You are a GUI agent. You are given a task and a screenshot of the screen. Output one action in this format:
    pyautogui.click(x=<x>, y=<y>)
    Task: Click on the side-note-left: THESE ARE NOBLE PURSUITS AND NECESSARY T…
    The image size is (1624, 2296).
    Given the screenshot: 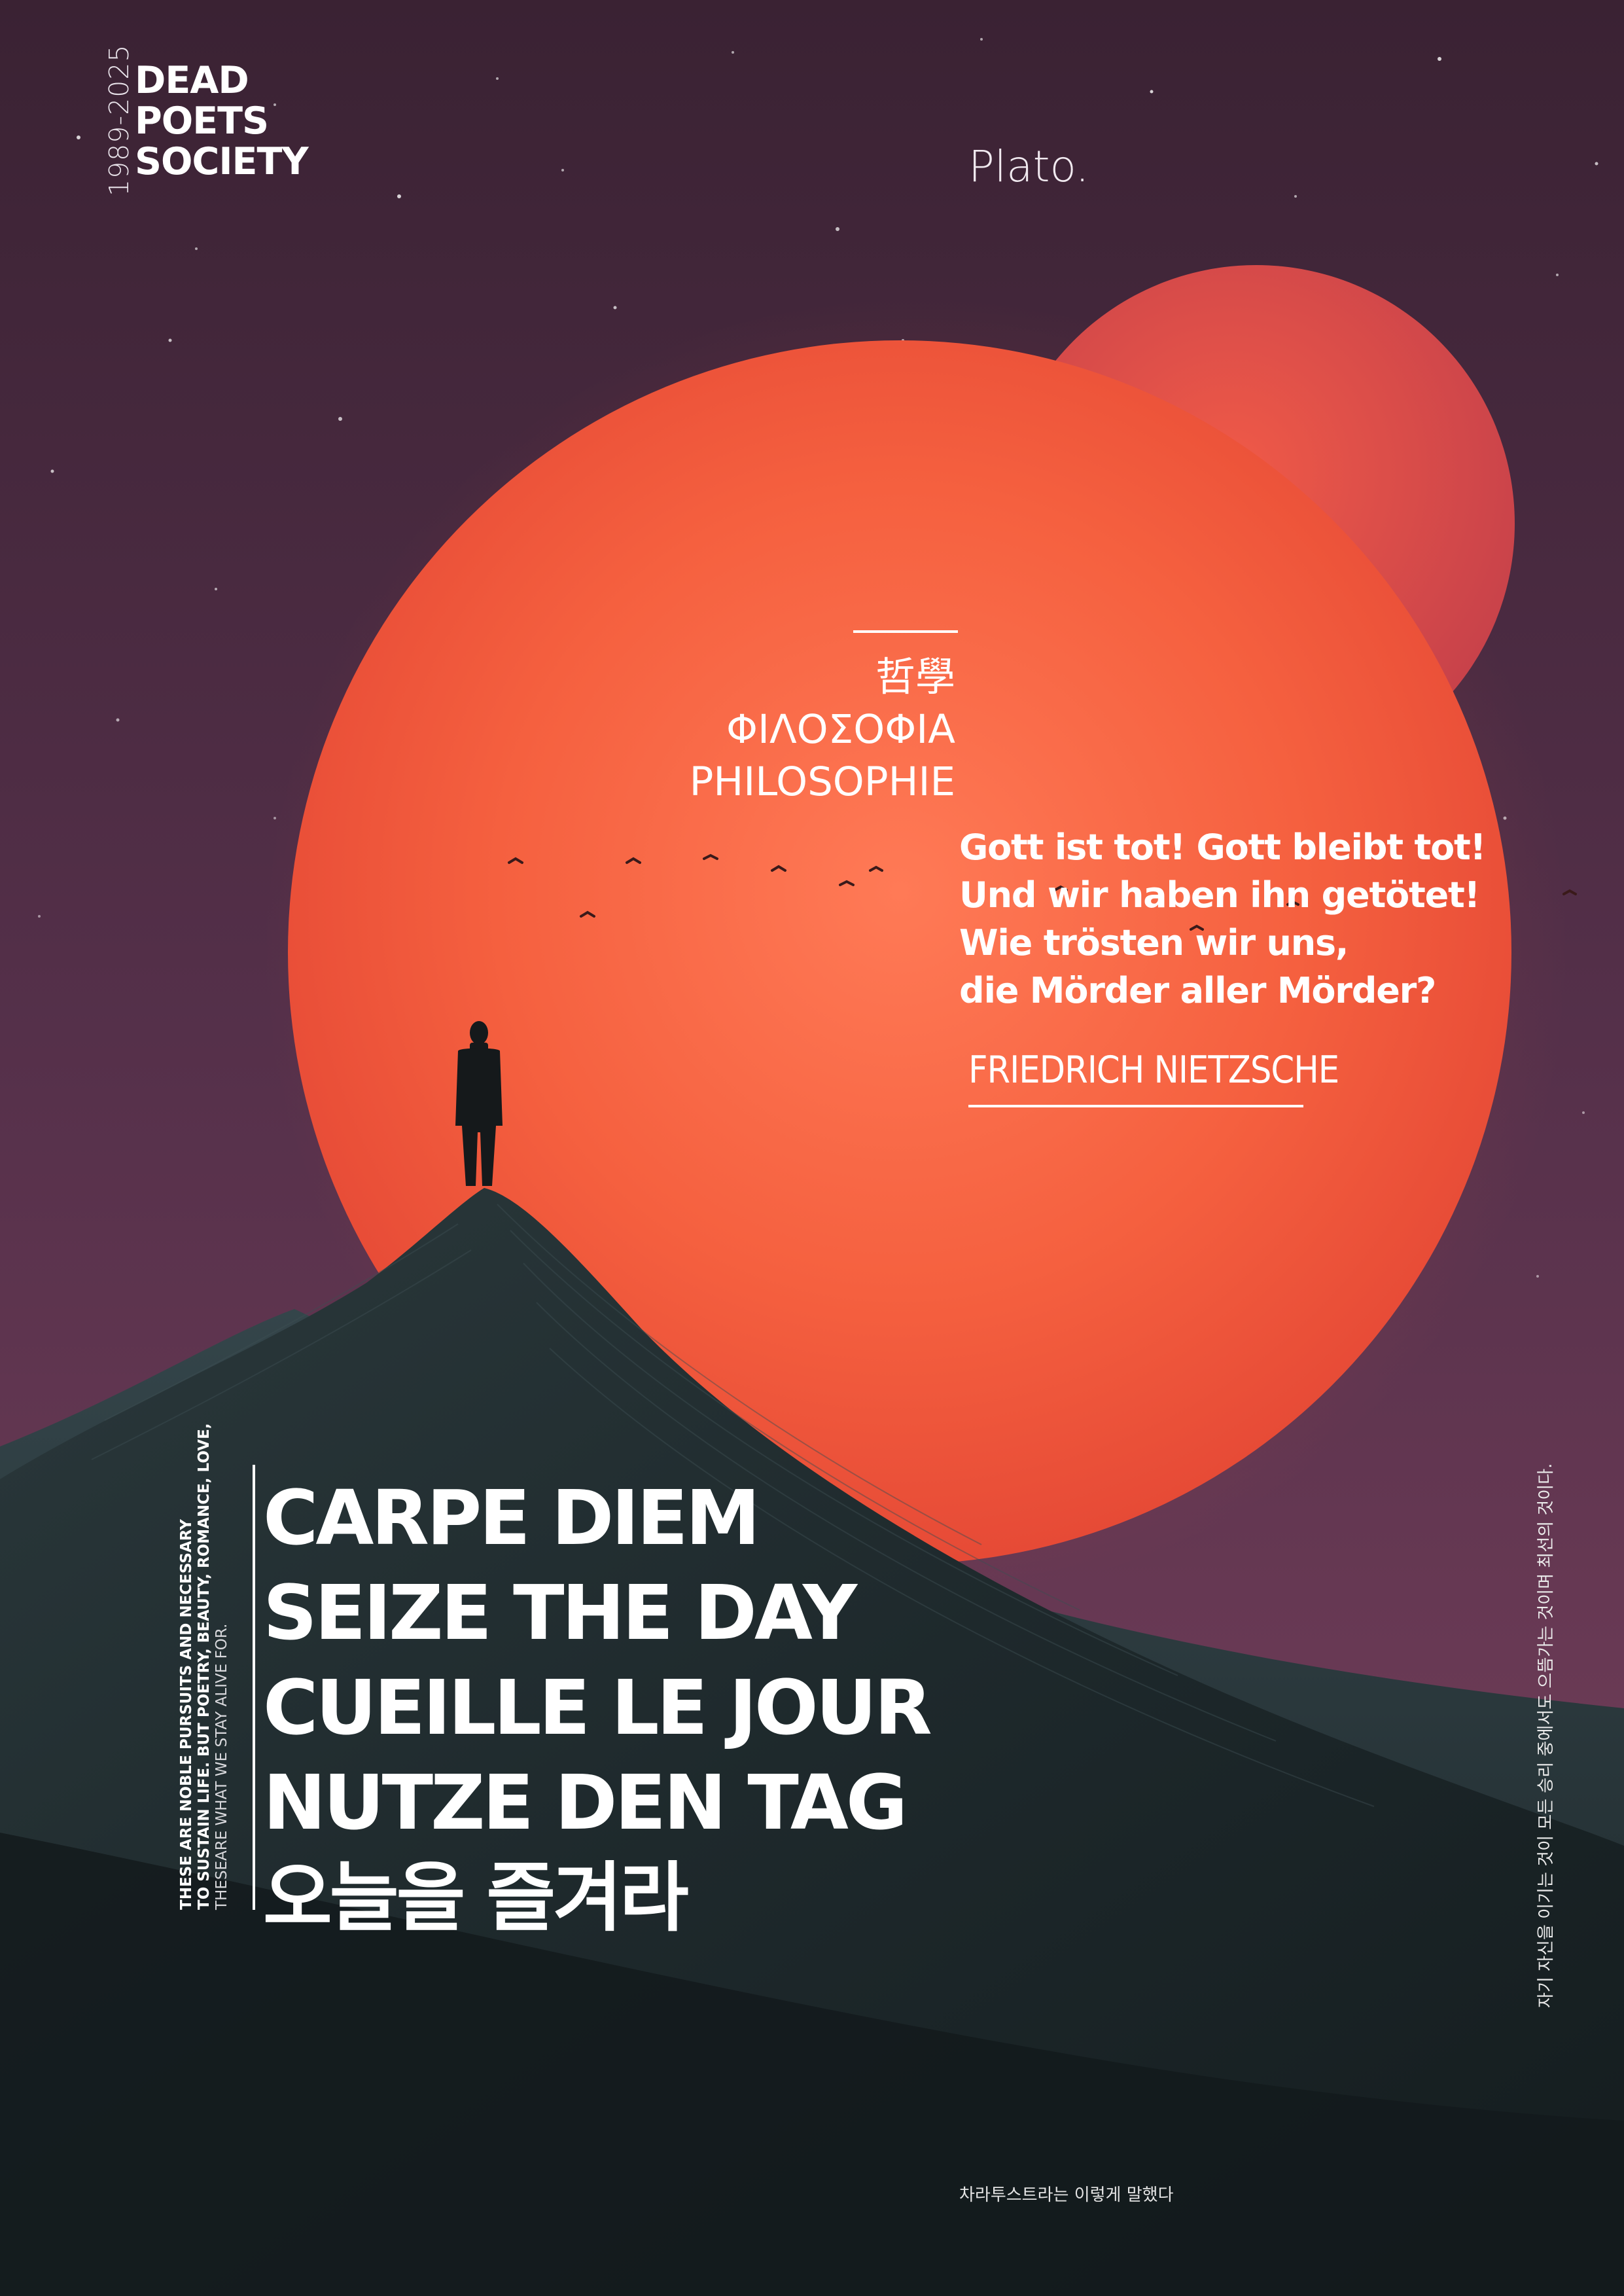 What is the action you would take?
    pyautogui.click(x=204, y=1666)
    